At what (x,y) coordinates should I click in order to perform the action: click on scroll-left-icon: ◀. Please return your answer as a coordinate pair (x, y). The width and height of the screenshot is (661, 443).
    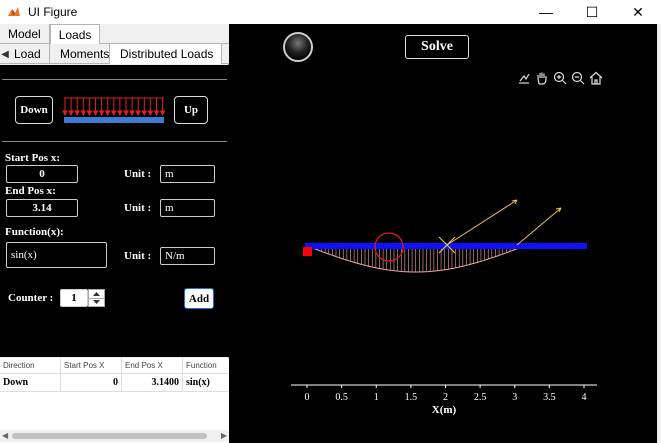
    Looking at the image, I should click on (5, 435).